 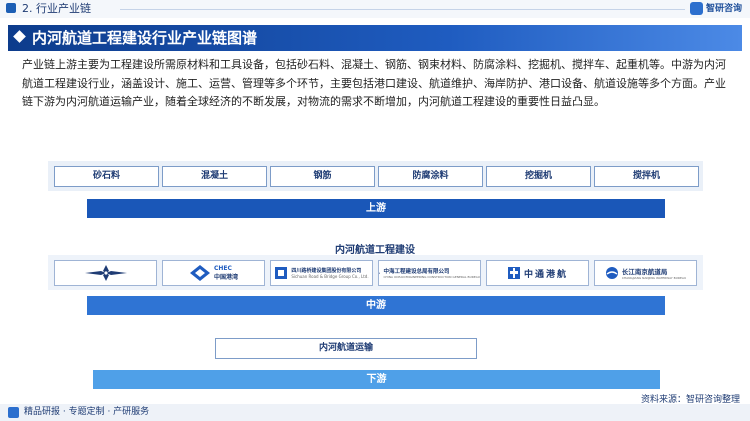 What do you see at coordinates (611, 273) in the screenshot?
I see `cjnj-logo-icon` at bounding box center [611, 273].